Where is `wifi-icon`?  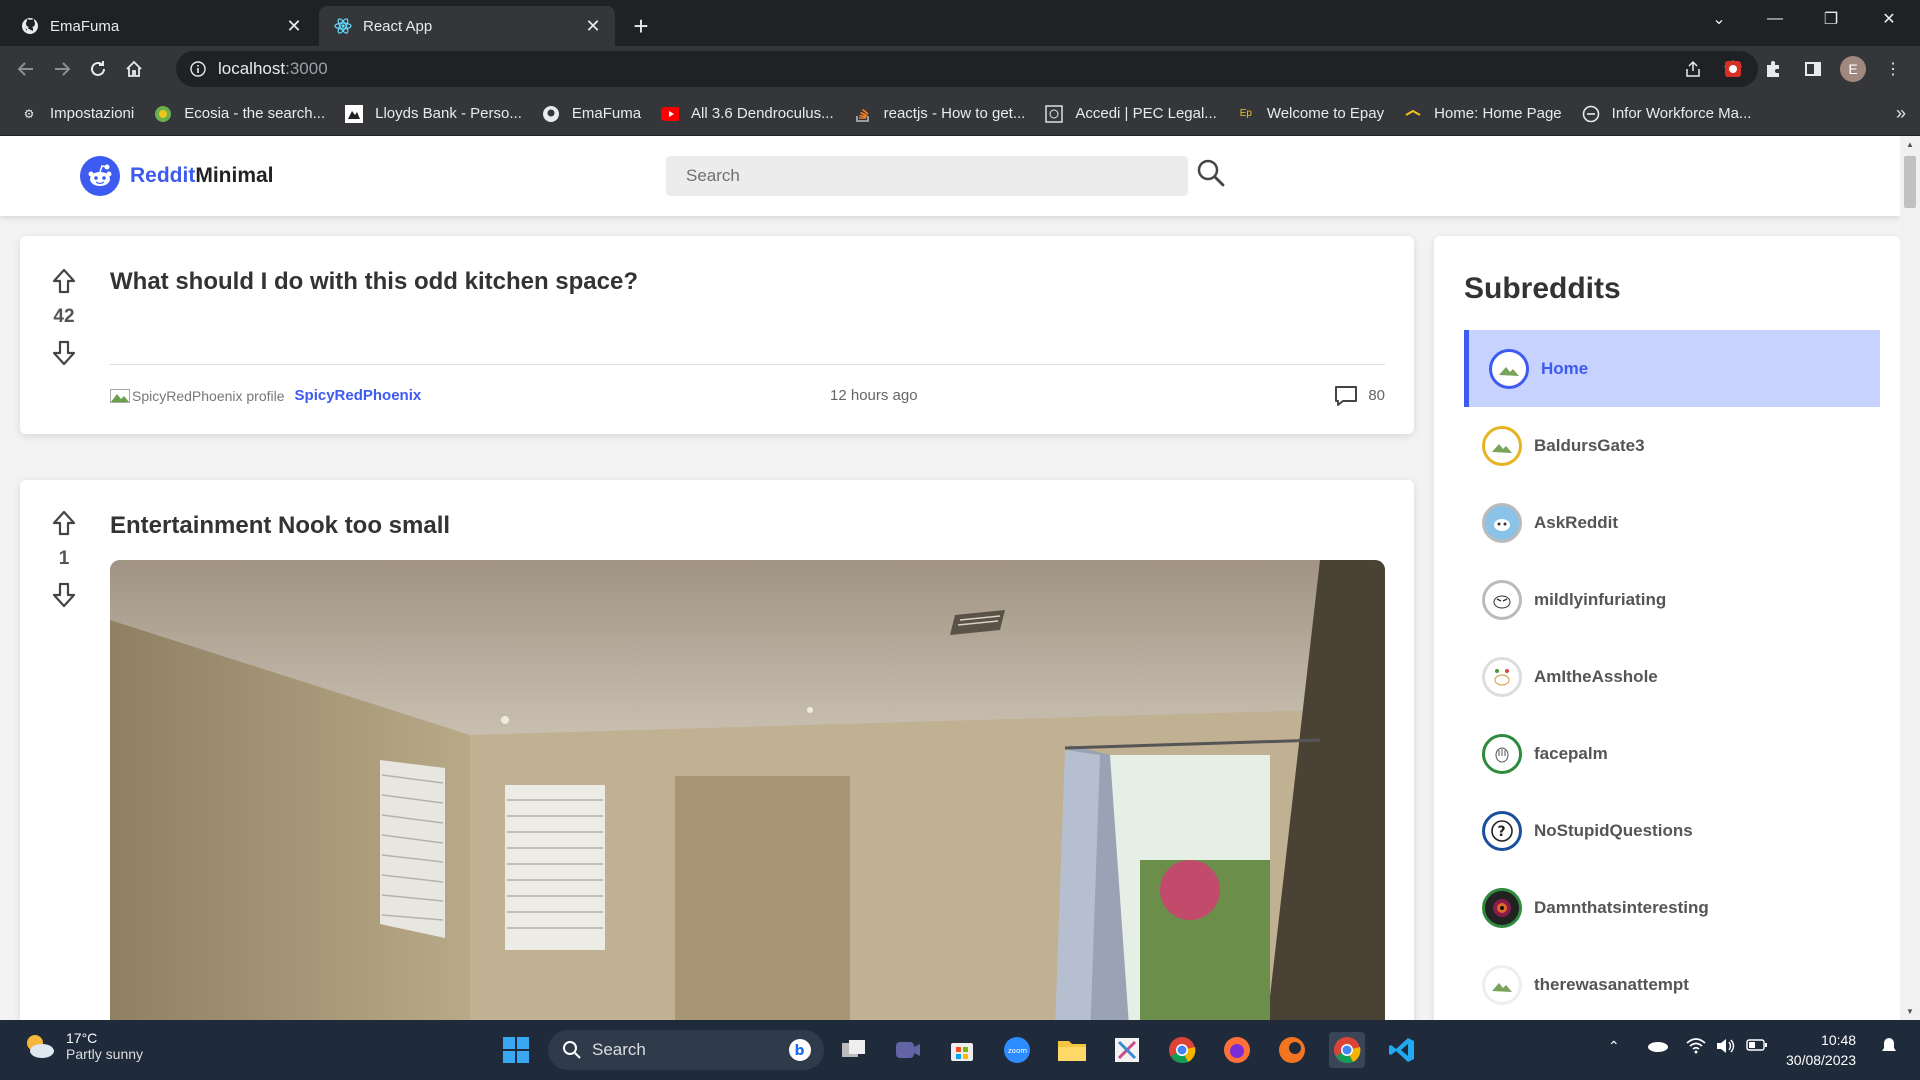
wifi-icon is located at coordinates (1696, 1046).